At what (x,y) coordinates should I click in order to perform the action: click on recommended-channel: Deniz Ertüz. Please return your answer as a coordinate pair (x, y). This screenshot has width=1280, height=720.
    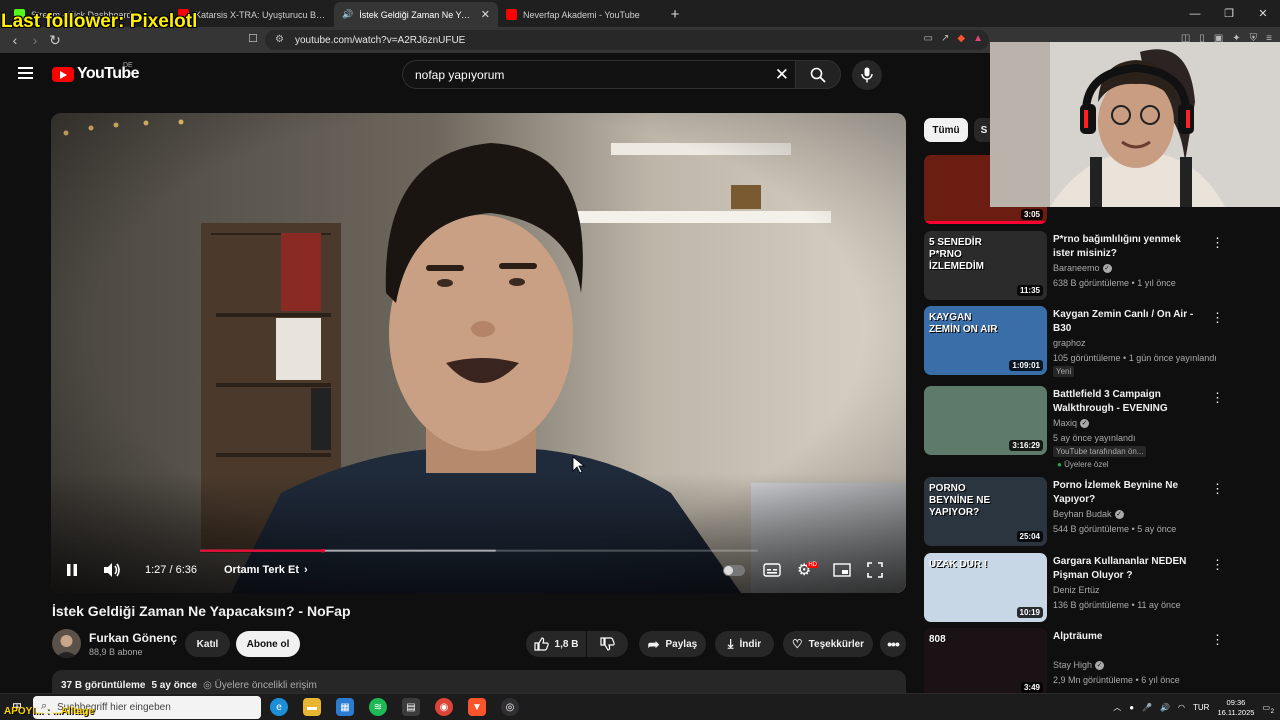
    Looking at the image, I should click on (1076, 590).